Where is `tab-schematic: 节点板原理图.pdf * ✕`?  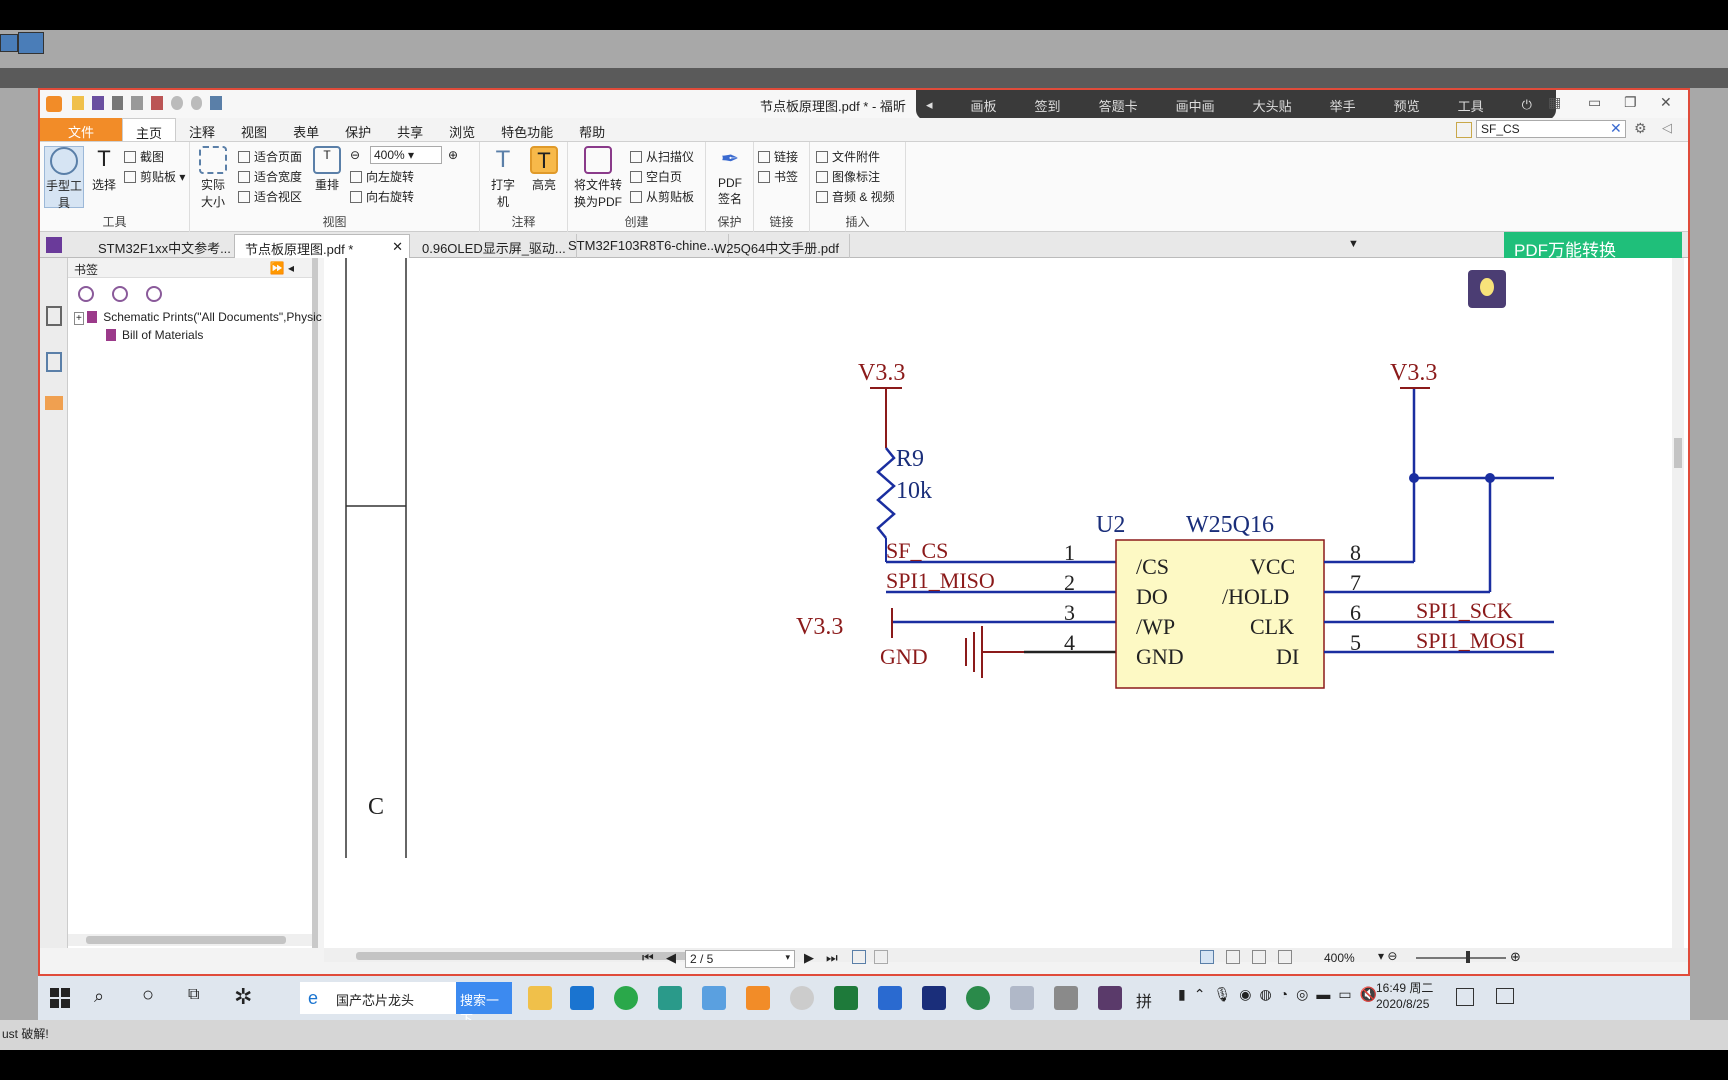 tab-schematic: 节点板原理图.pdf * ✕ is located at coordinates (322, 246).